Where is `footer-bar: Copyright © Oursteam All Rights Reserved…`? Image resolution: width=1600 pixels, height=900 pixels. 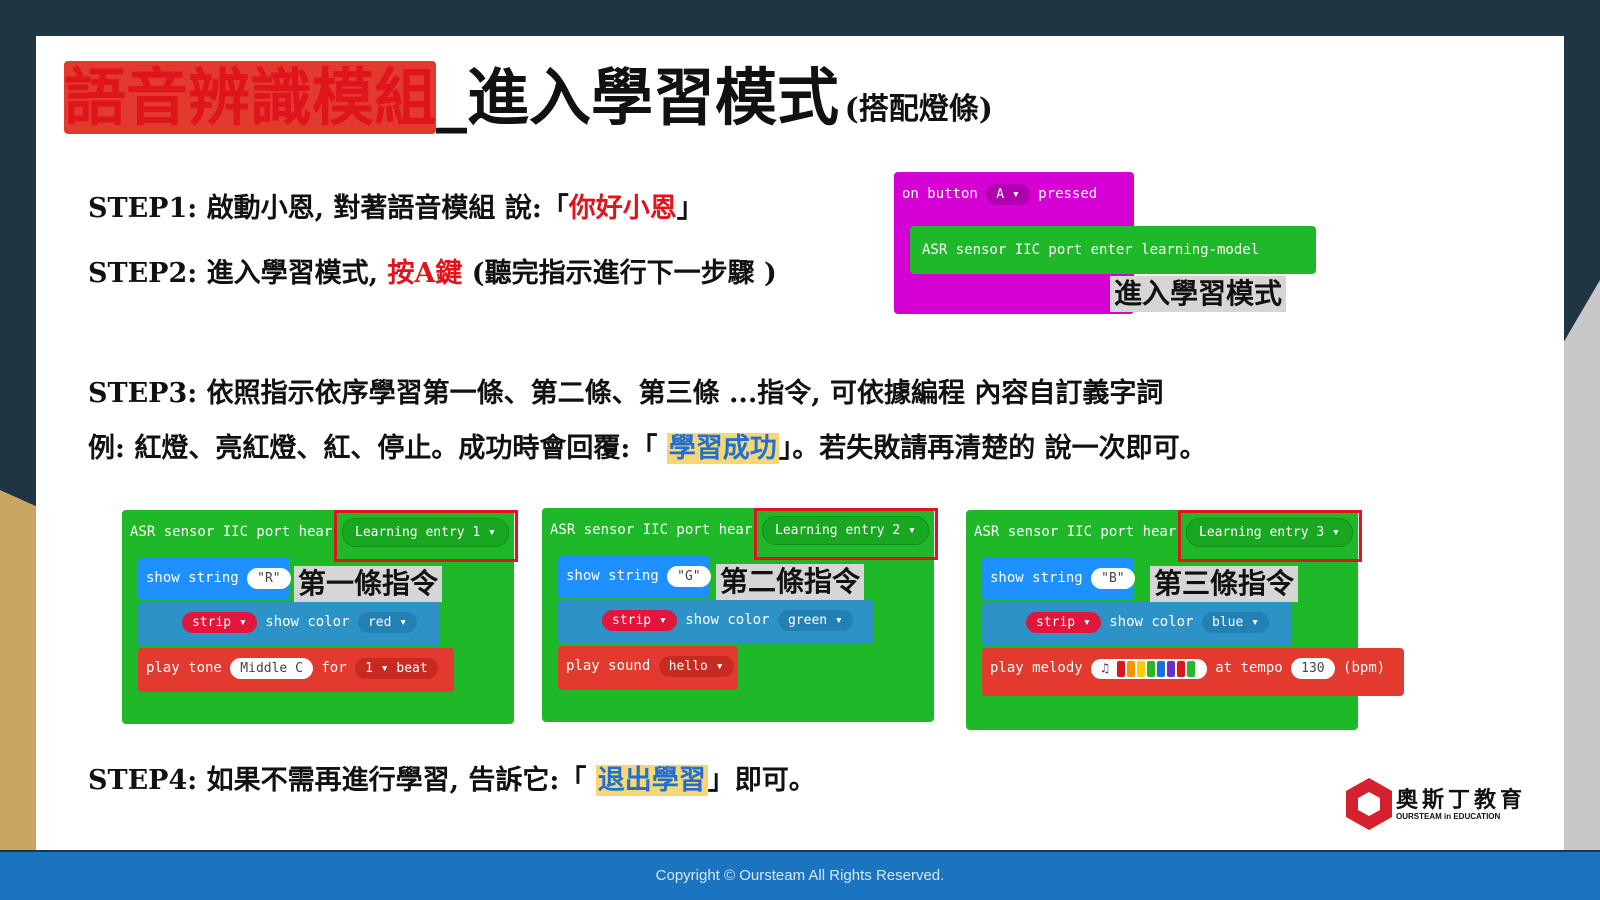
footer-bar: Copyright © Oursteam All Rights Reserved… is located at coordinates (800, 876).